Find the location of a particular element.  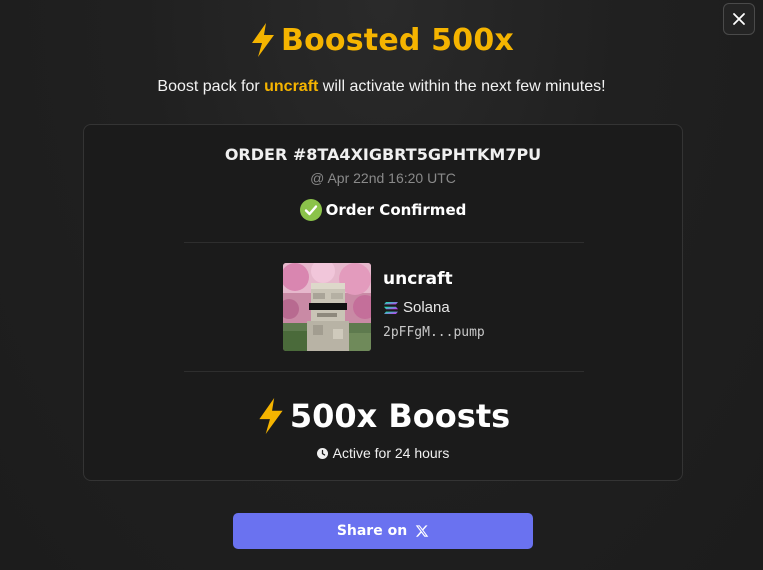

share-on-x-button: Share on is located at coordinates (383, 531).